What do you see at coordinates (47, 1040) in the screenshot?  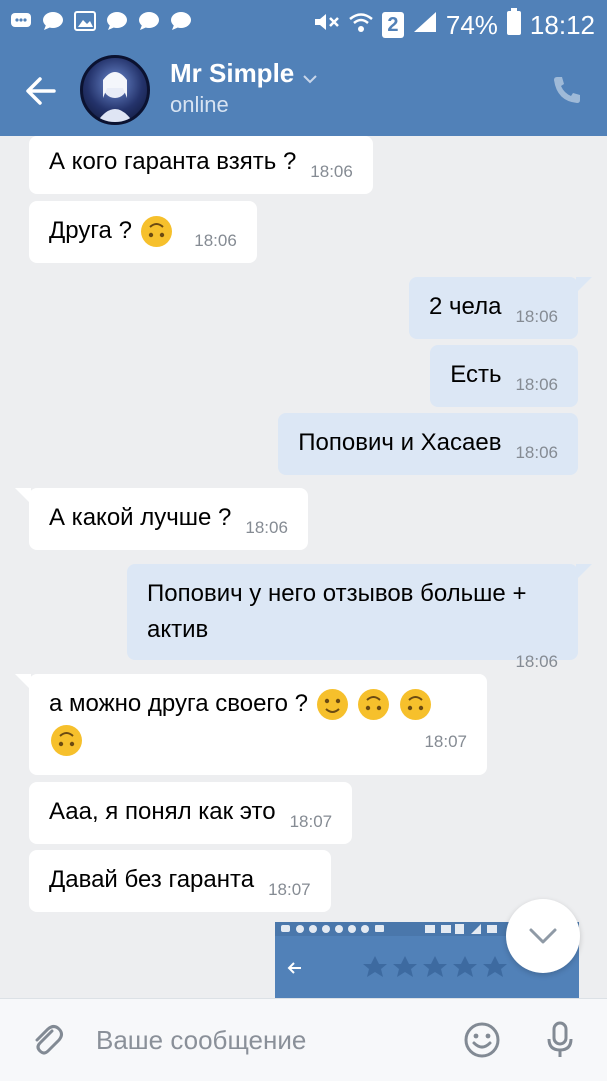 I see `paperclip-icon` at bounding box center [47, 1040].